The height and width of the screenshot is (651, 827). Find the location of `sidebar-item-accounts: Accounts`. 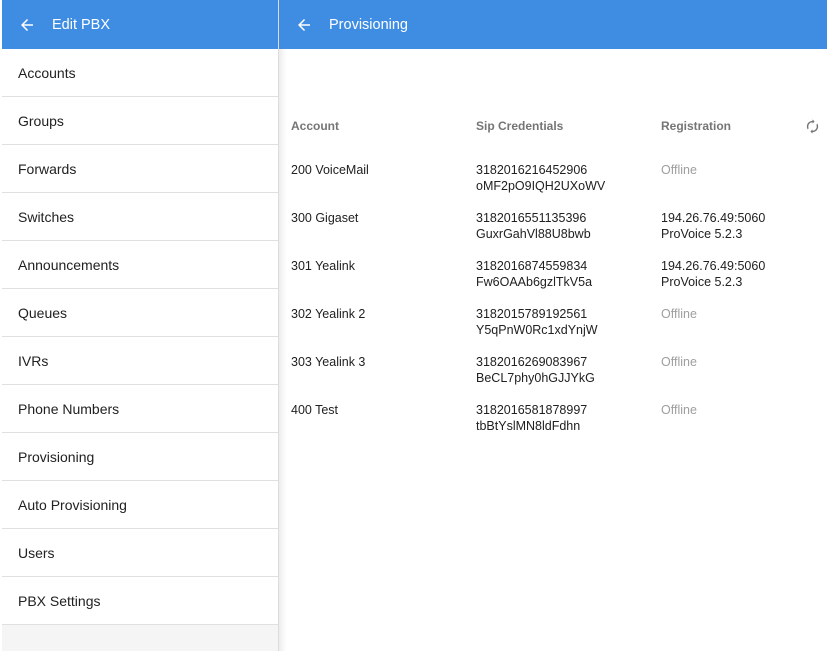

sidebar-item-accounts: Accounts is located at coordinates (140, 73).